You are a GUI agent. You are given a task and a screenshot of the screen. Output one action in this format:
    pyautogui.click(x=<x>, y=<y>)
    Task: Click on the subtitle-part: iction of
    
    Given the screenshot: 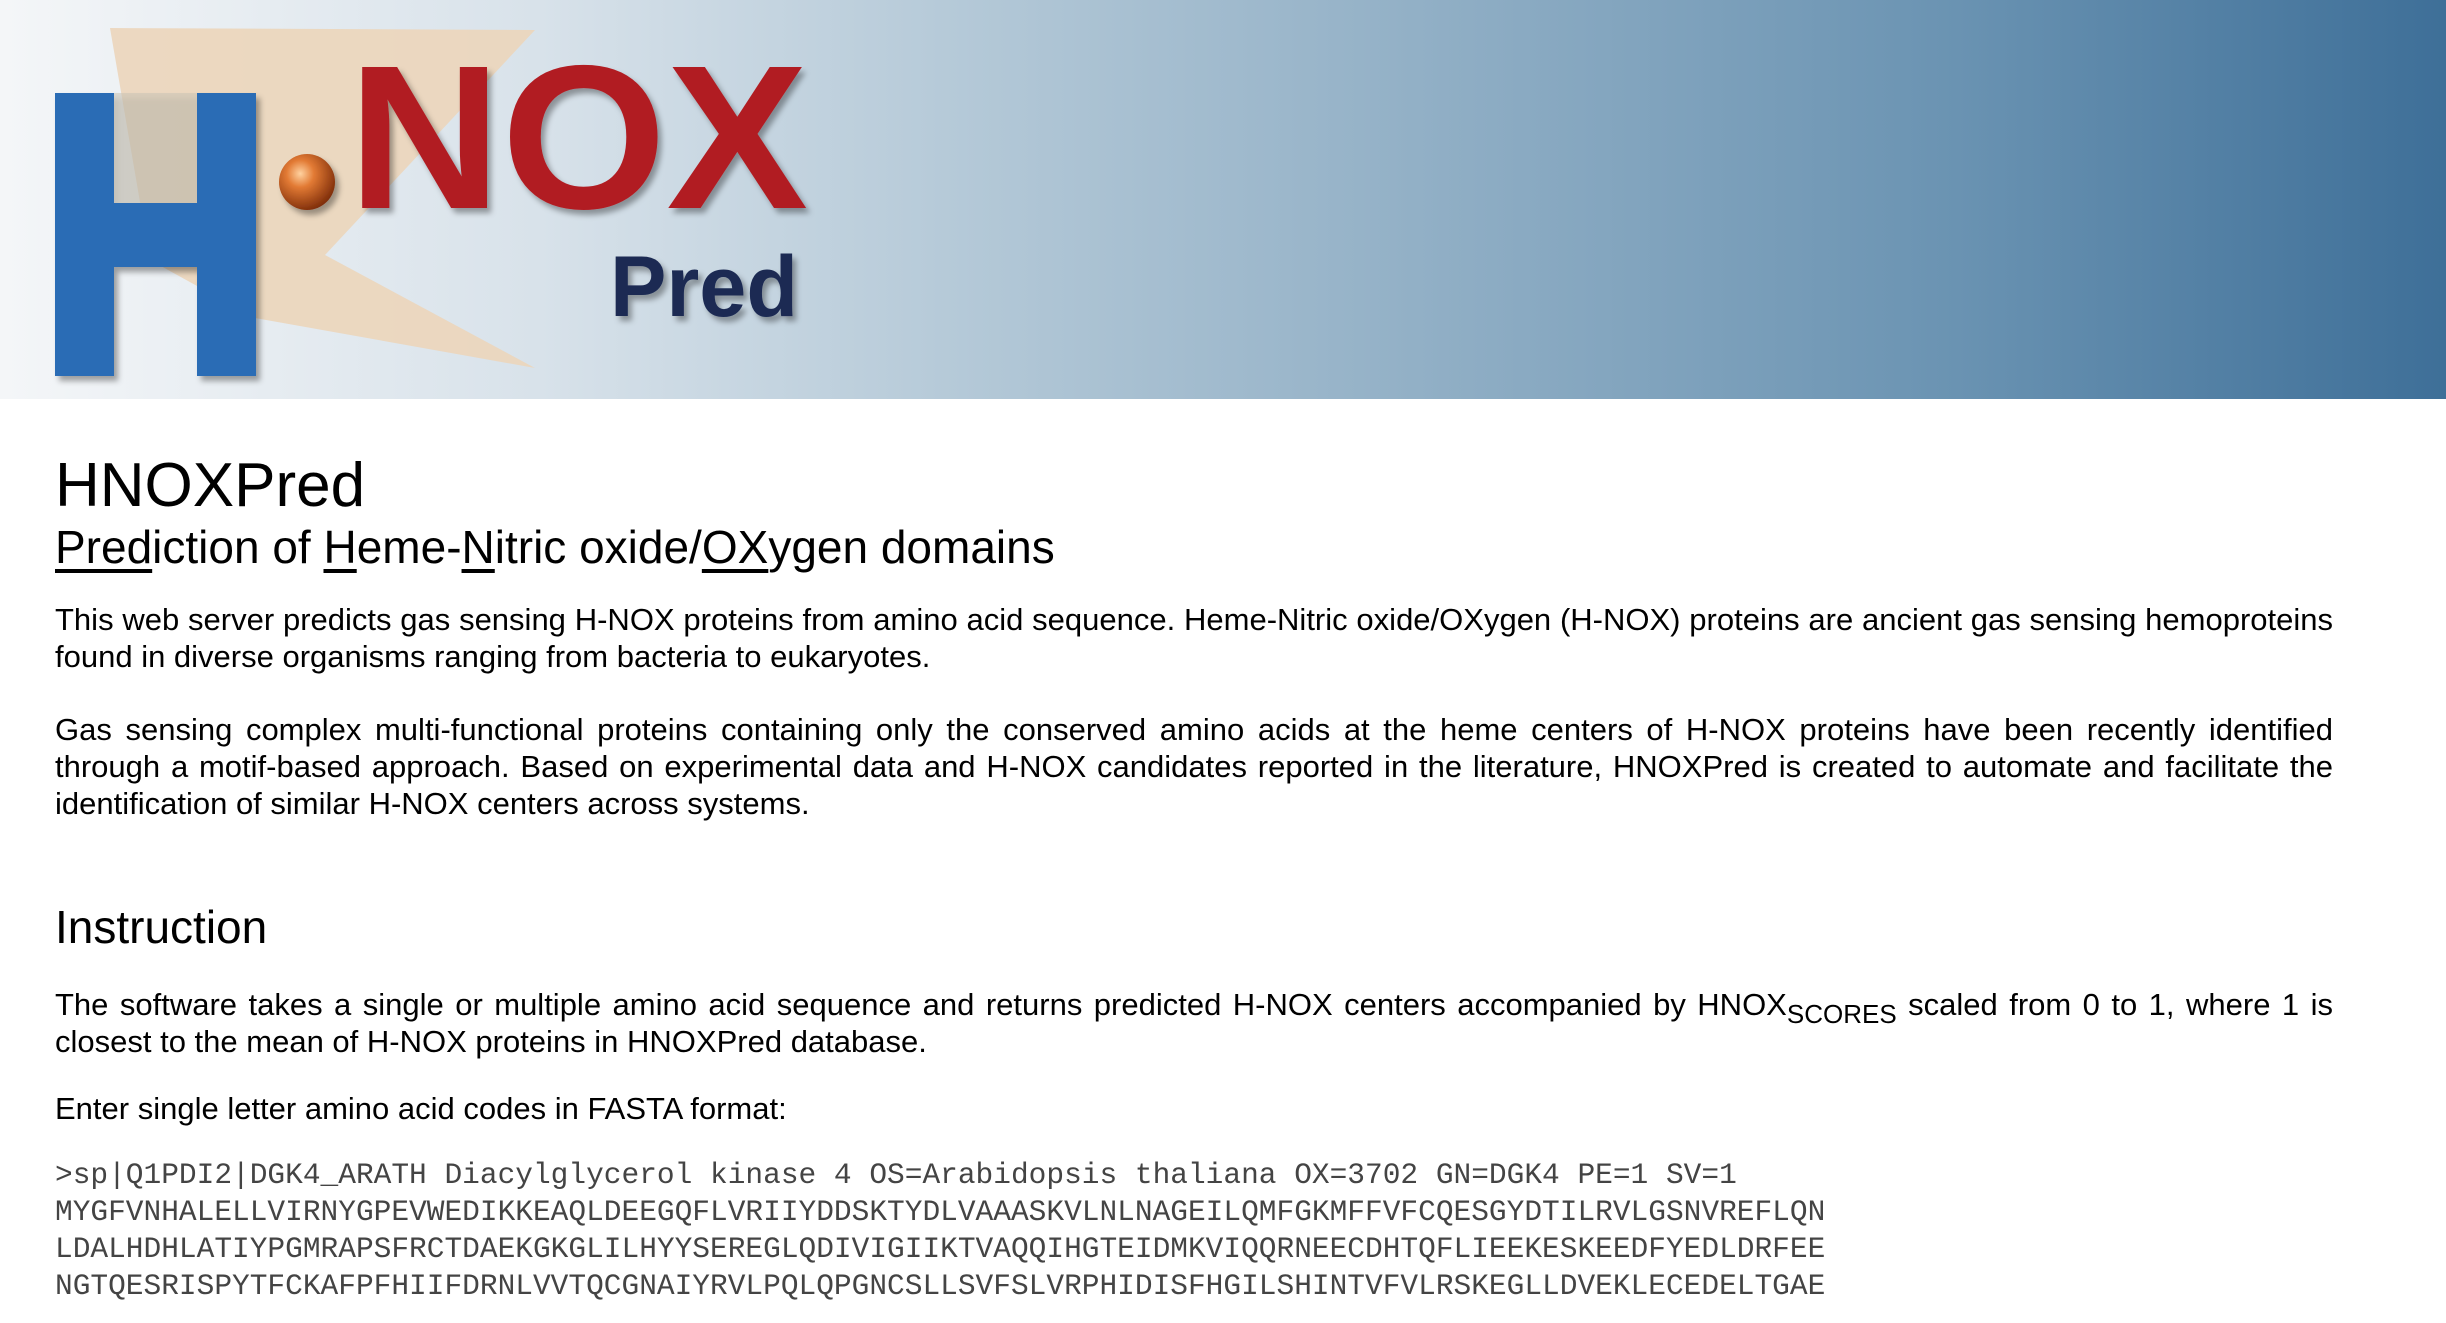 What is the action you would take?
    pyautogui.click(x=238, y=547)
    